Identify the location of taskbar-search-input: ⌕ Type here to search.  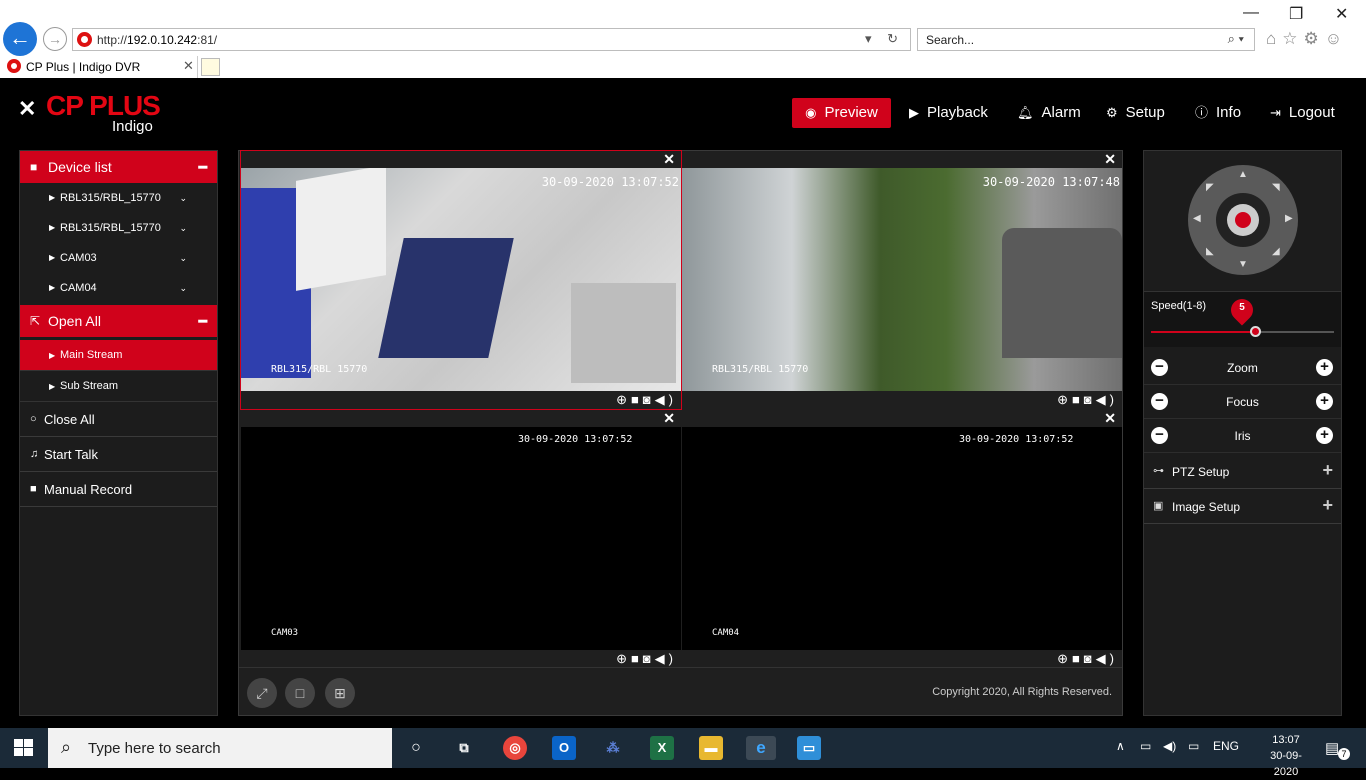
(220, 748).